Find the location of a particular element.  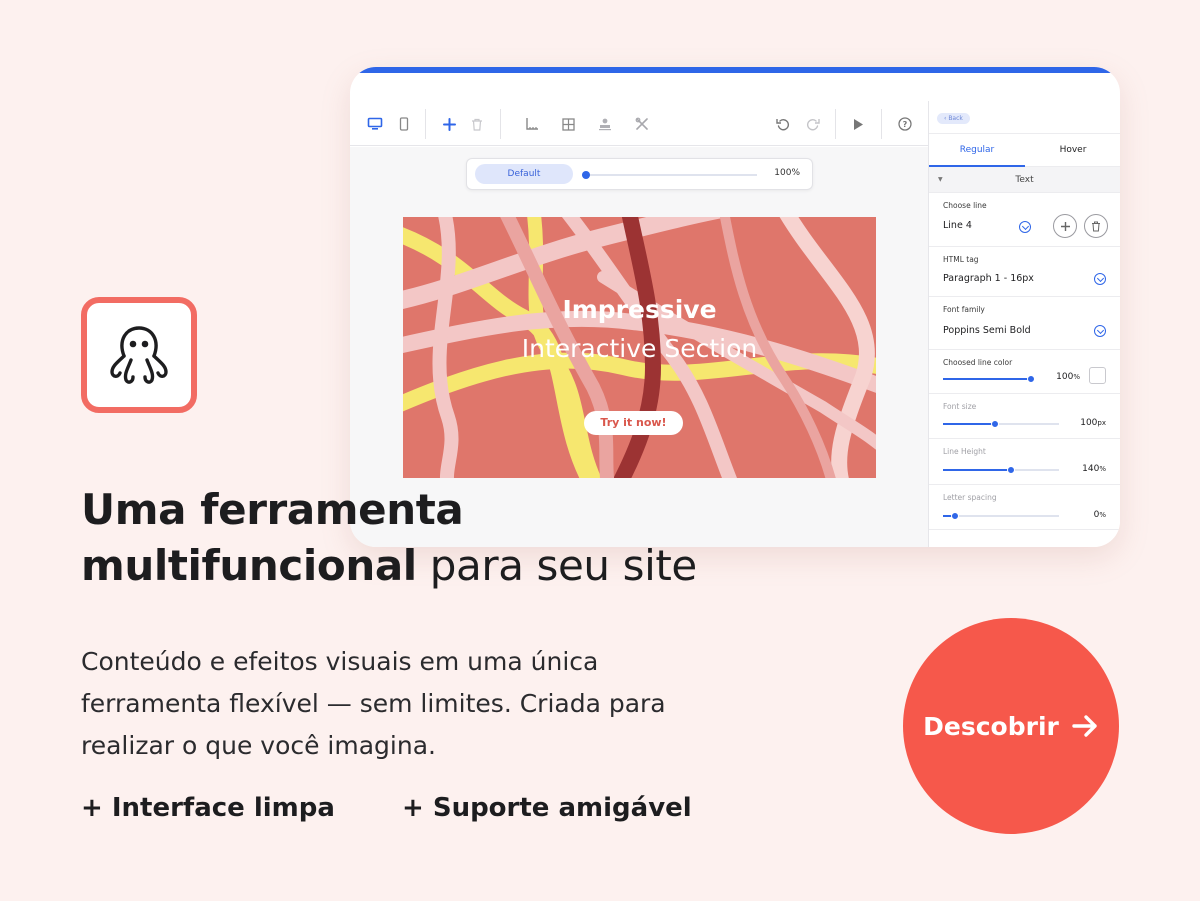

state-tabs: Regular Hover is located at coordinates (1024, 150).